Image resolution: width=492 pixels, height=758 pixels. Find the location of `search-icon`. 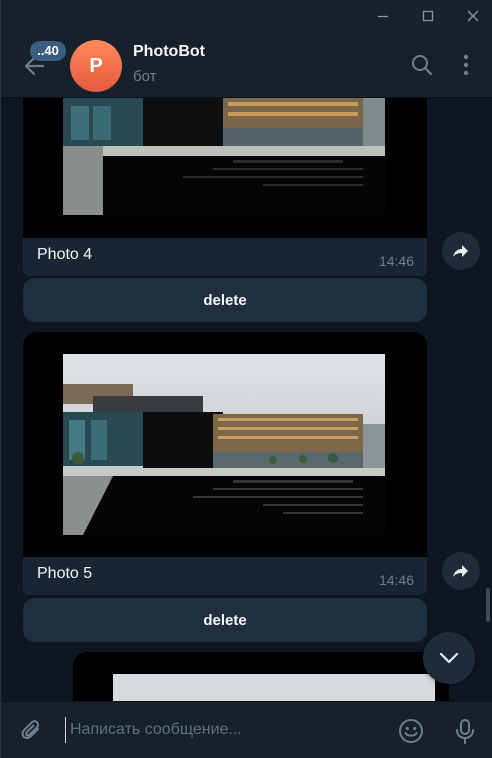

search-icon is located at coordinates (422, 65).